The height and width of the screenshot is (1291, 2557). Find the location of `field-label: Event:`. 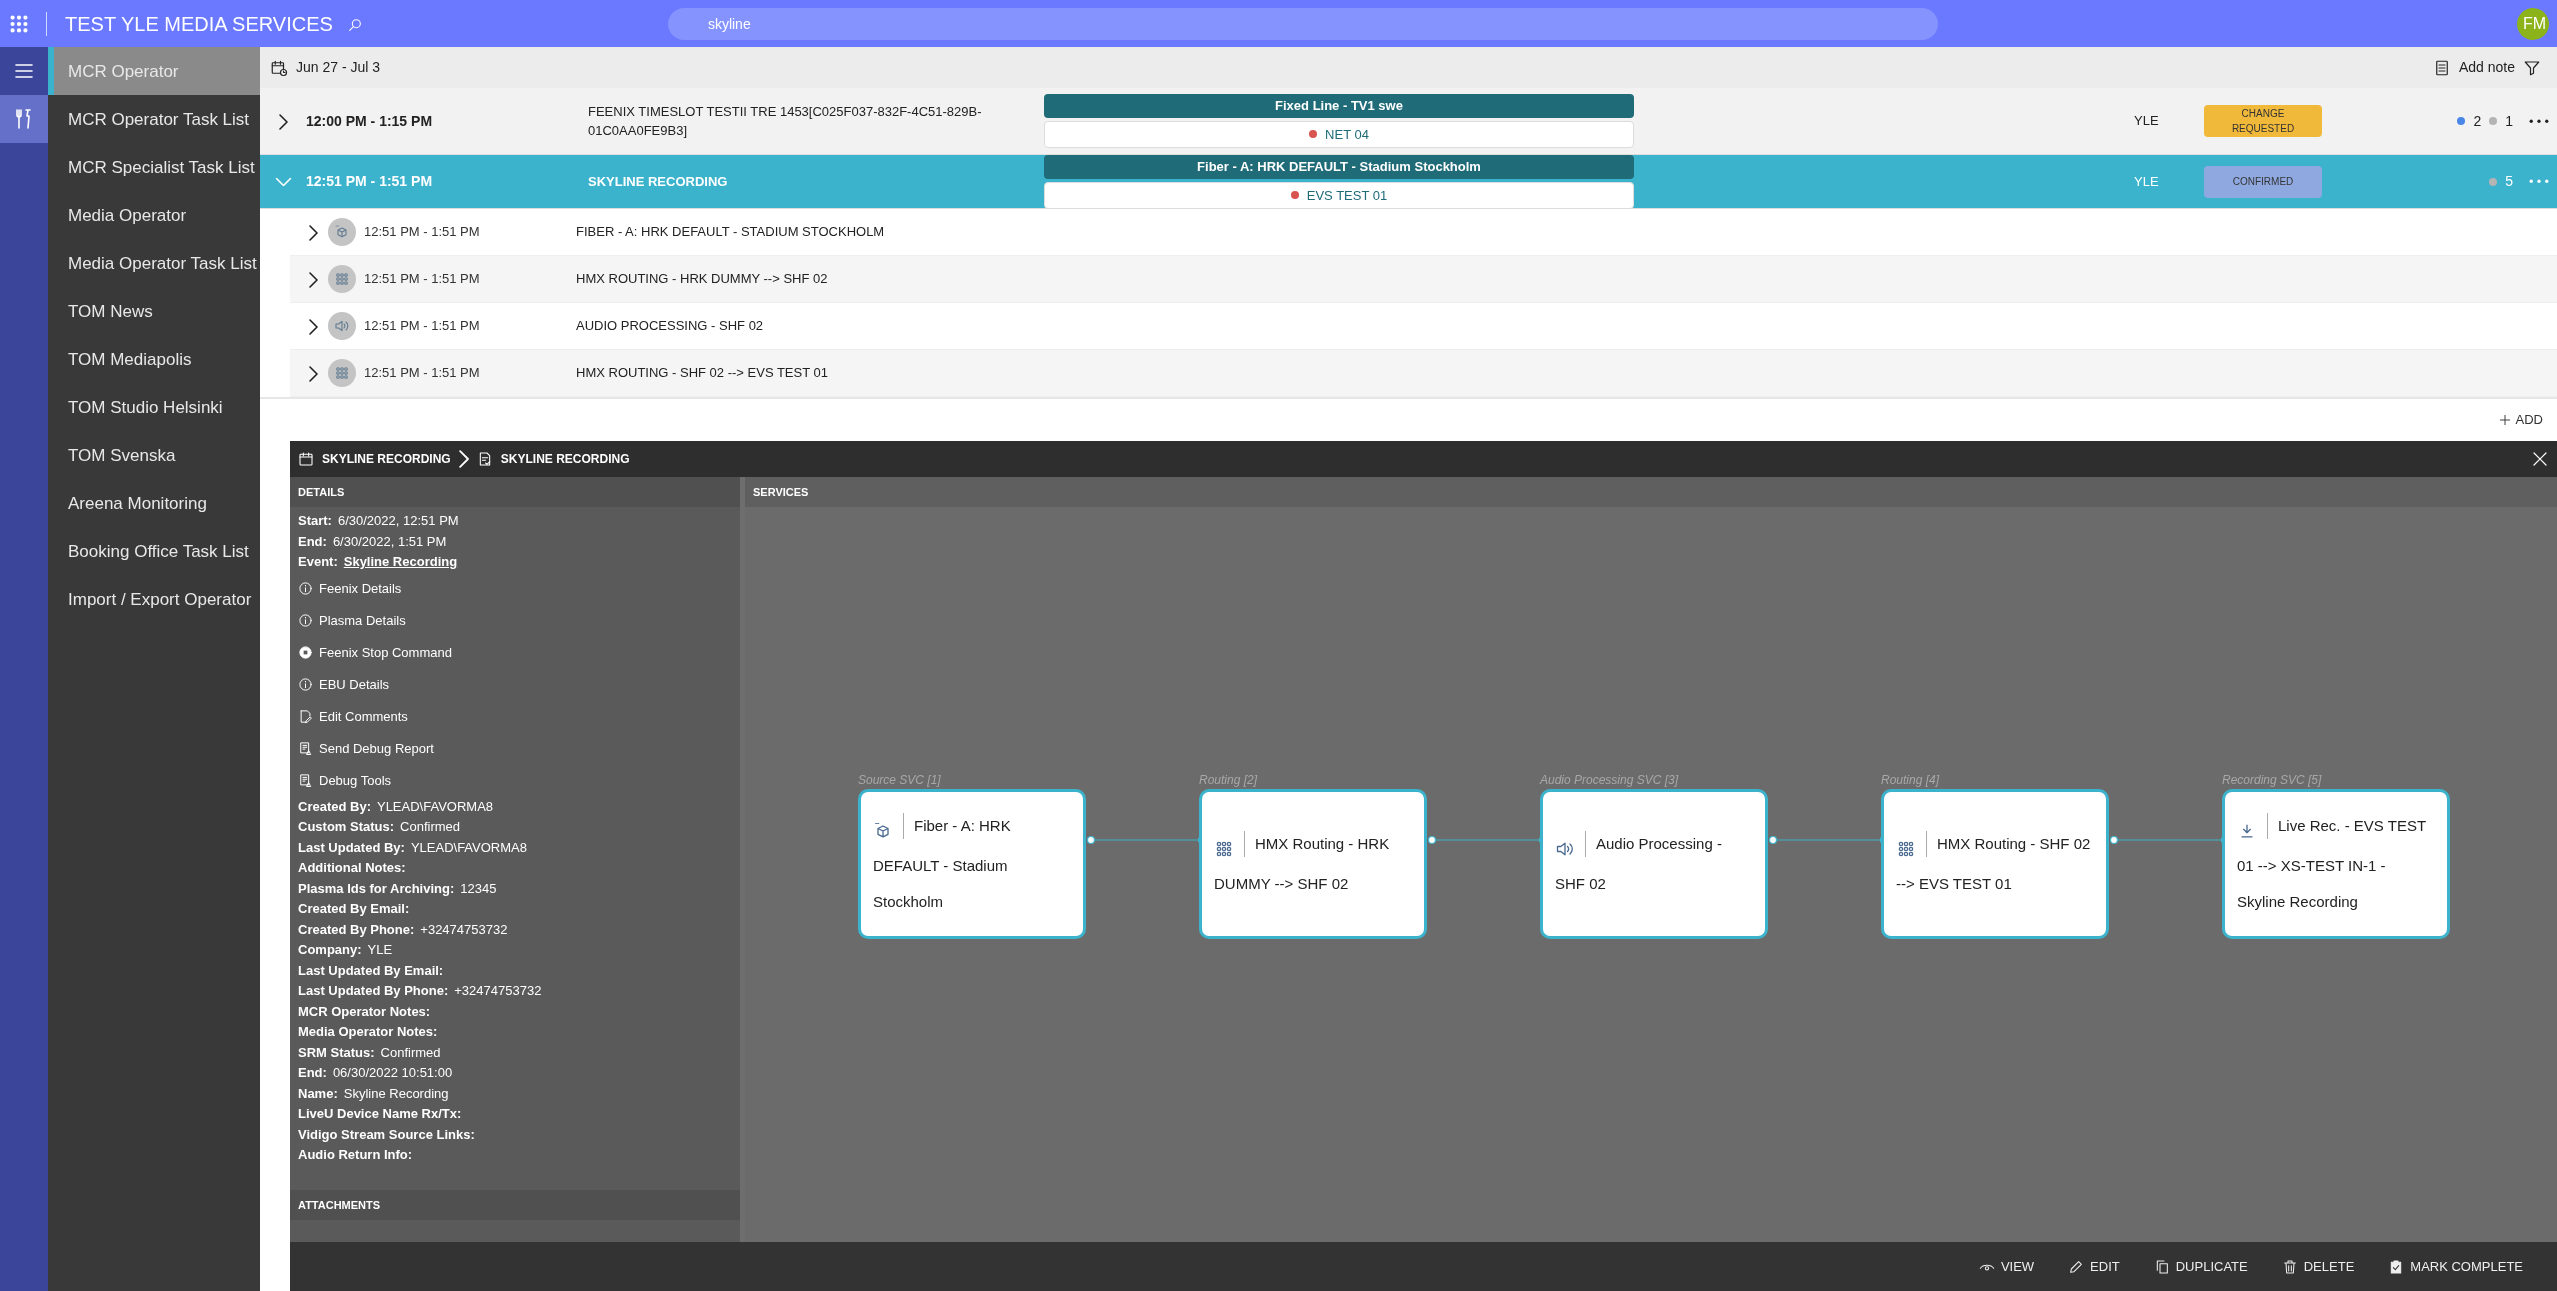

field-label: Event: is located at coordinates (318, 562).